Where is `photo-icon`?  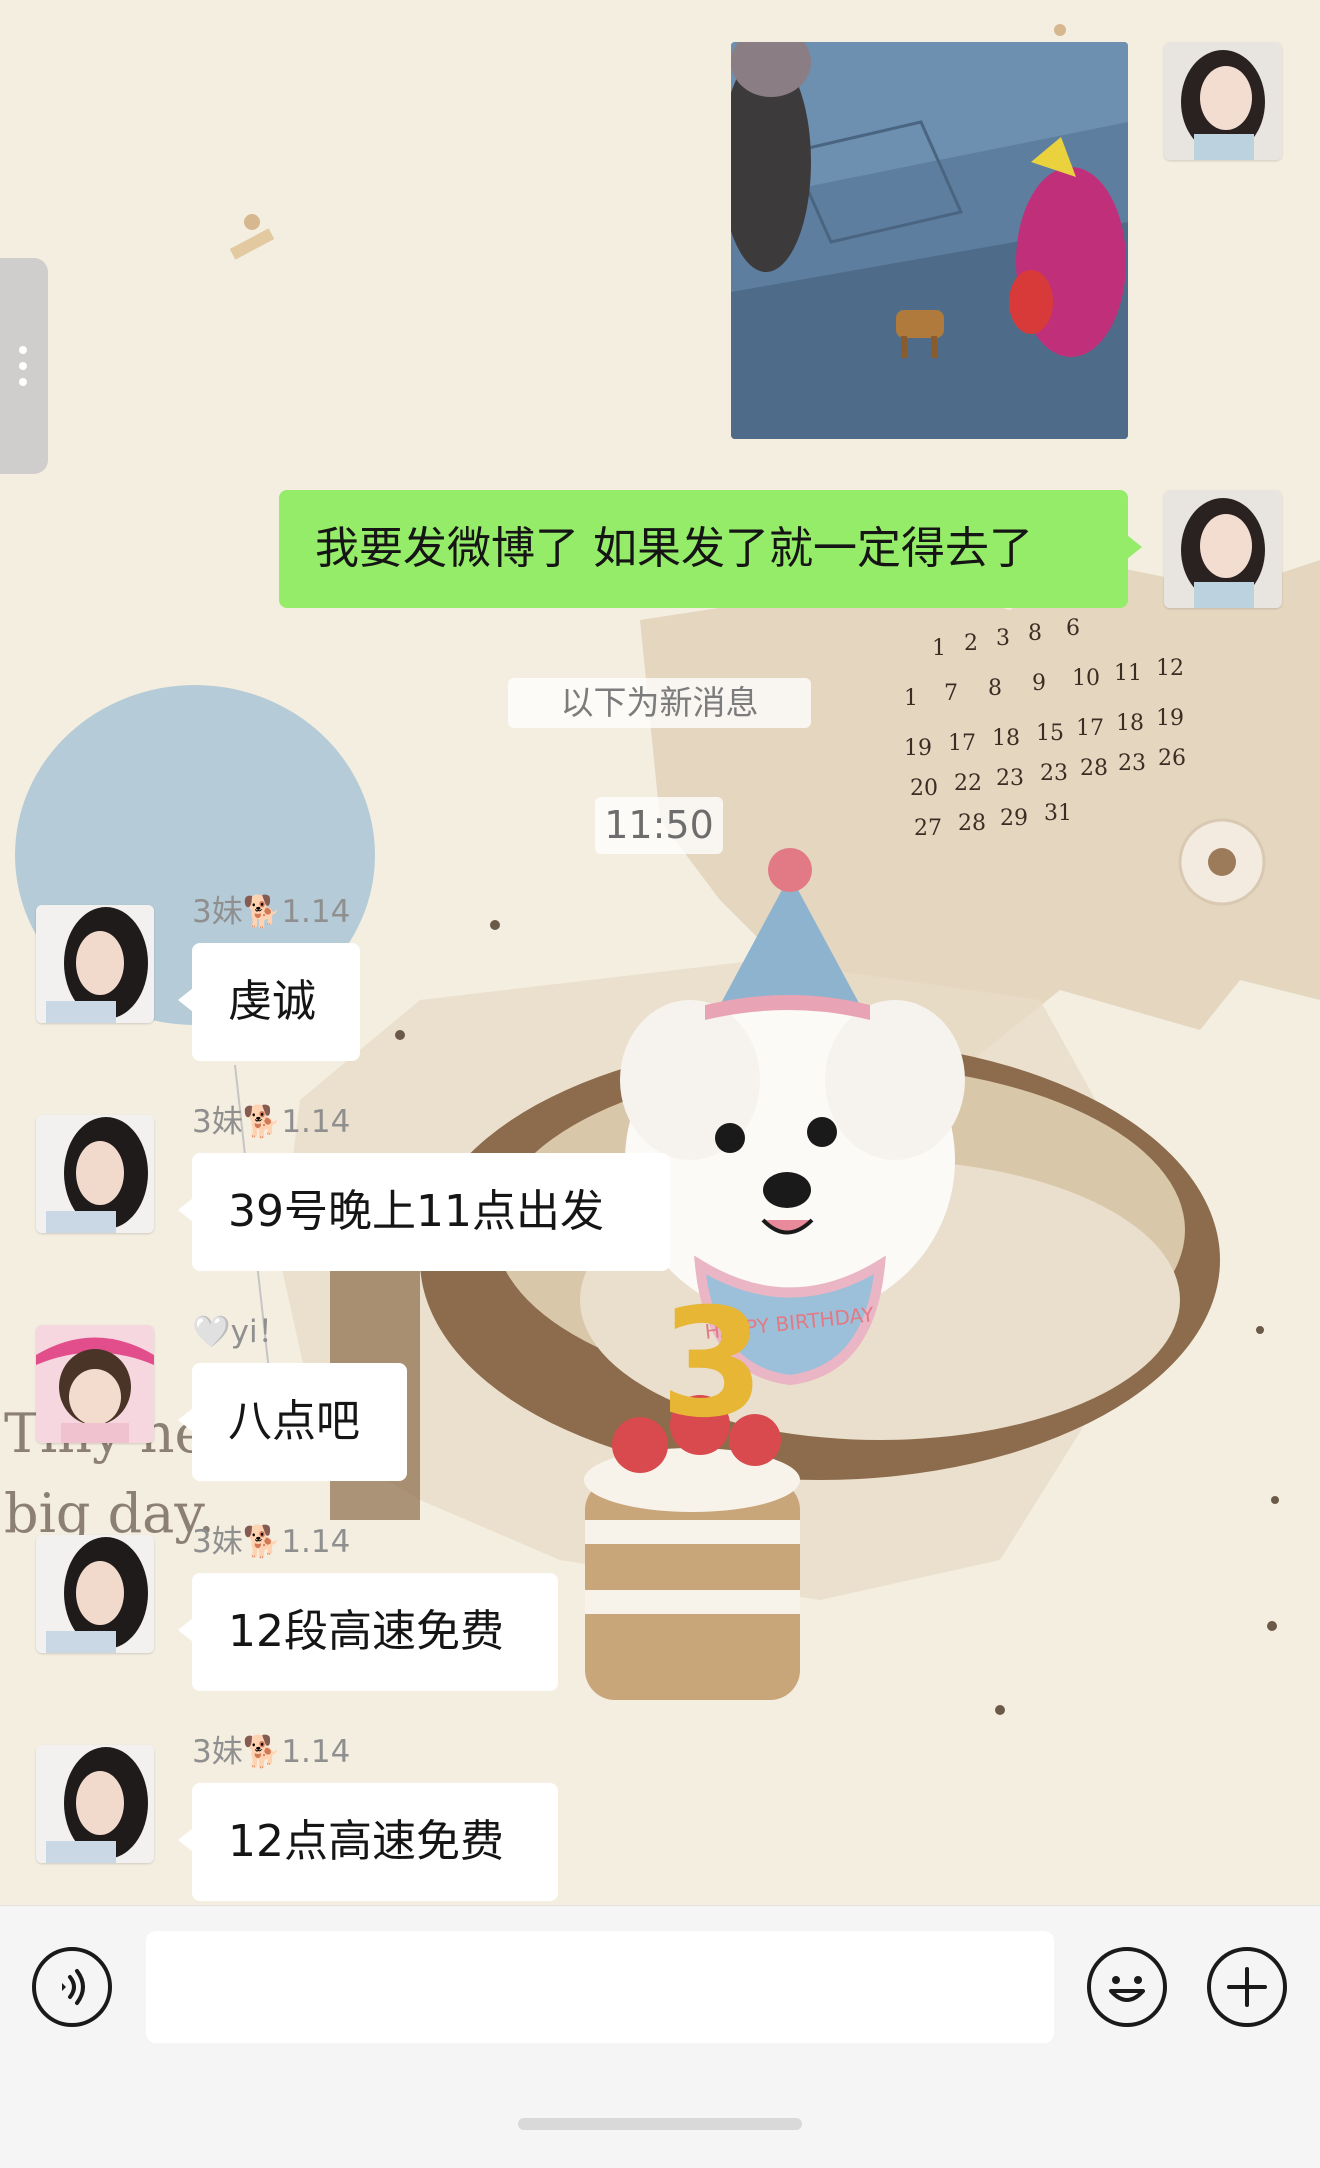 photo-icon is located at coordinates (929, 240).